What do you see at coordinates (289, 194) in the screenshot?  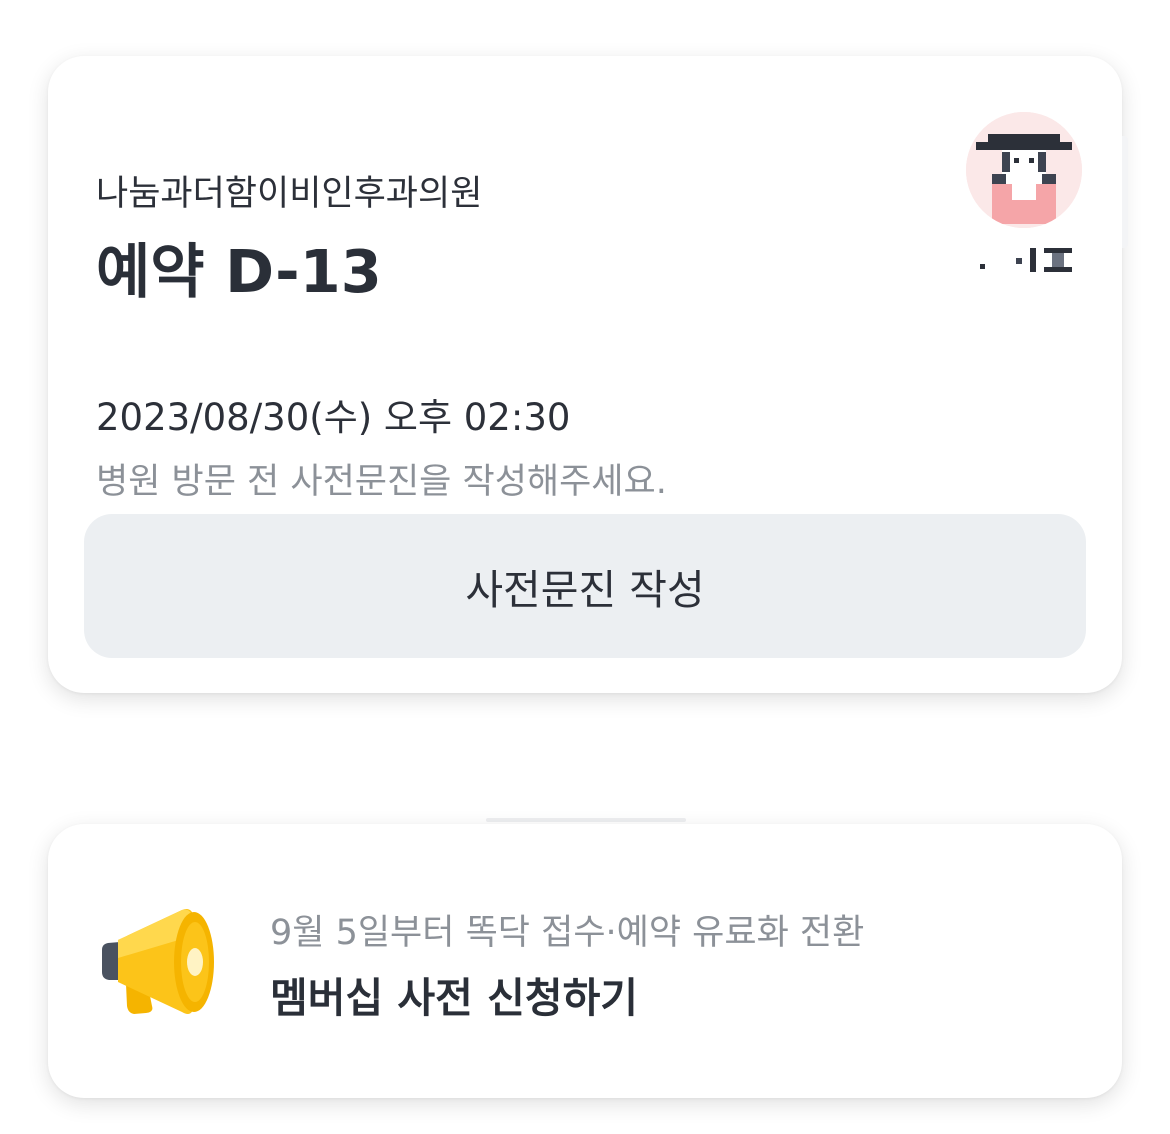 I see `clinic-name: 나눔과더함이비인후과의원` at bounding box center [289, 194].